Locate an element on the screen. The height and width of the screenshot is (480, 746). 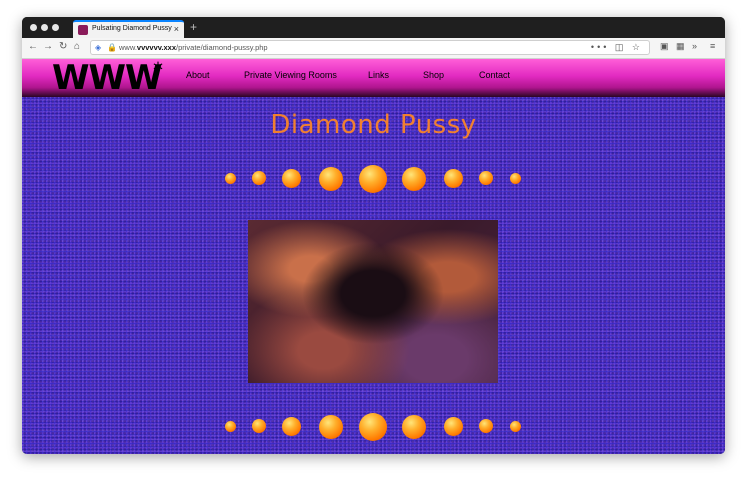
more-actions-icon: ••• is located at coordinates (600, 47).